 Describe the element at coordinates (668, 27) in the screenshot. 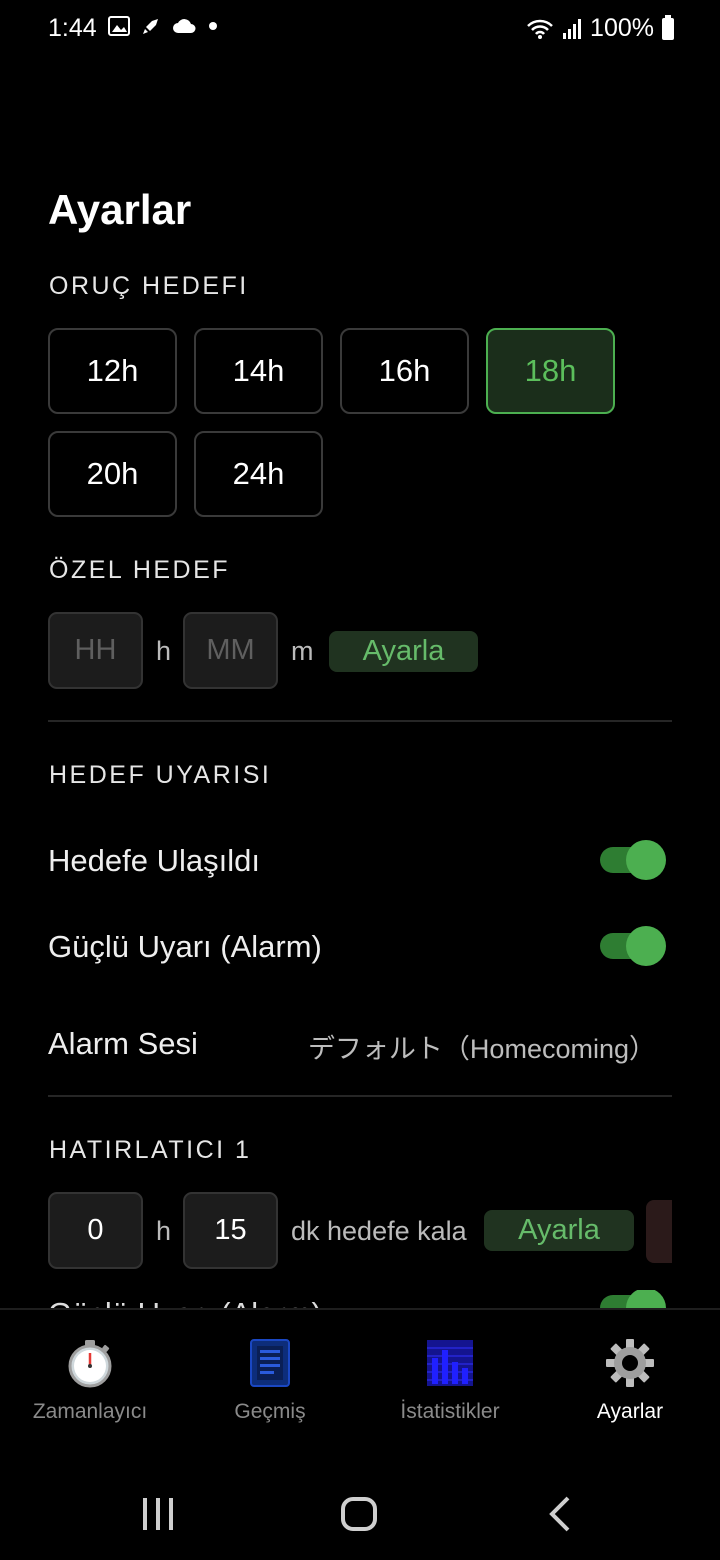

I see `battery-icon` at that location.